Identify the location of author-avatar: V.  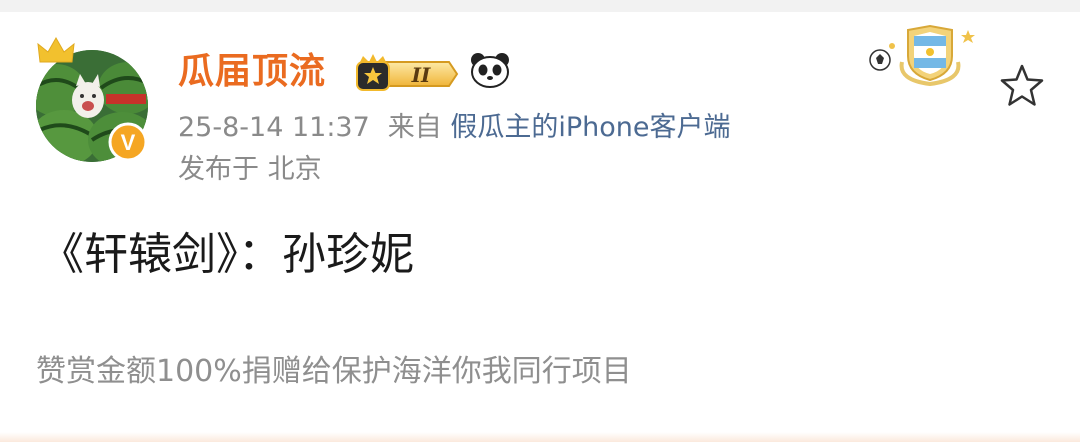
(96, 103).